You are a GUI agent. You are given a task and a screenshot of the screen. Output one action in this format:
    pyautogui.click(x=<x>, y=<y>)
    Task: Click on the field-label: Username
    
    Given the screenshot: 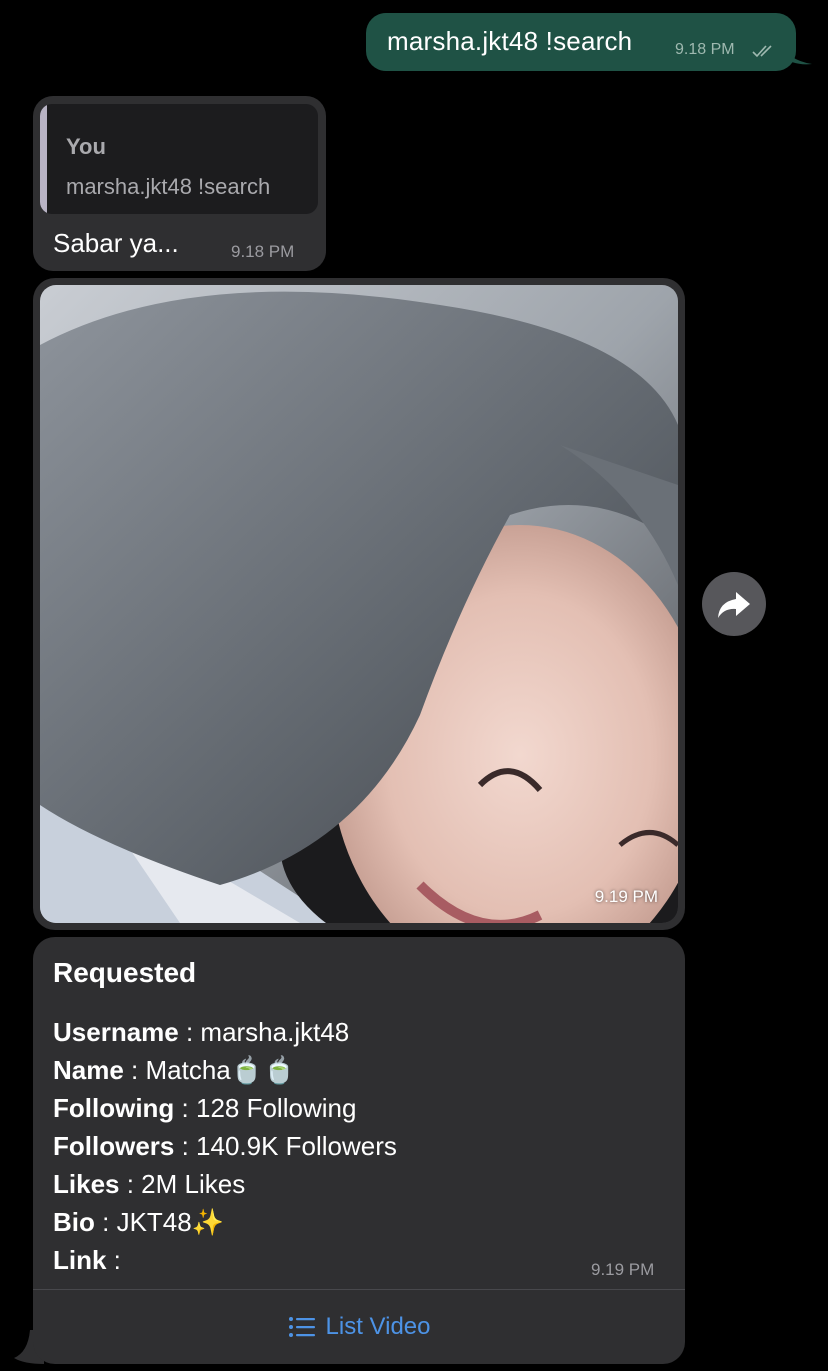 What is the action you would take?
    pyautogui.click(x=116, y=1032)
    